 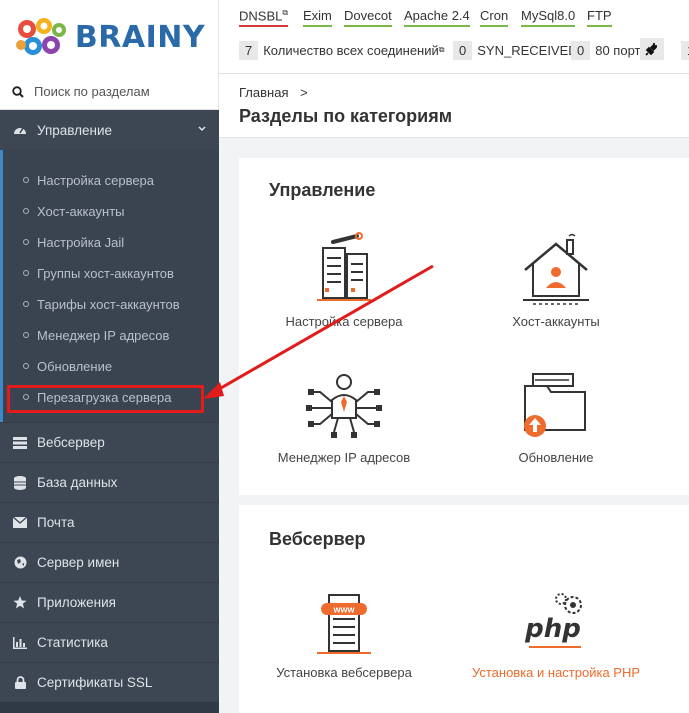 I want to click on chevron-down-icon, so click(x=202, y=129).